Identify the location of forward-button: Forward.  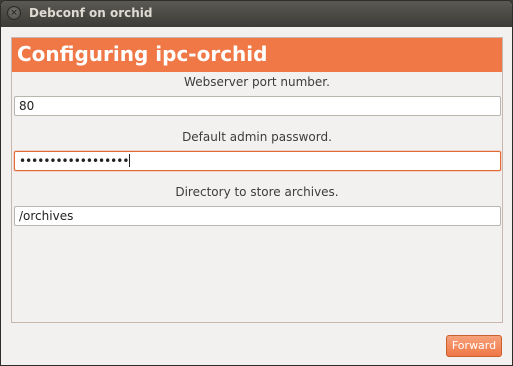
(474, 346).